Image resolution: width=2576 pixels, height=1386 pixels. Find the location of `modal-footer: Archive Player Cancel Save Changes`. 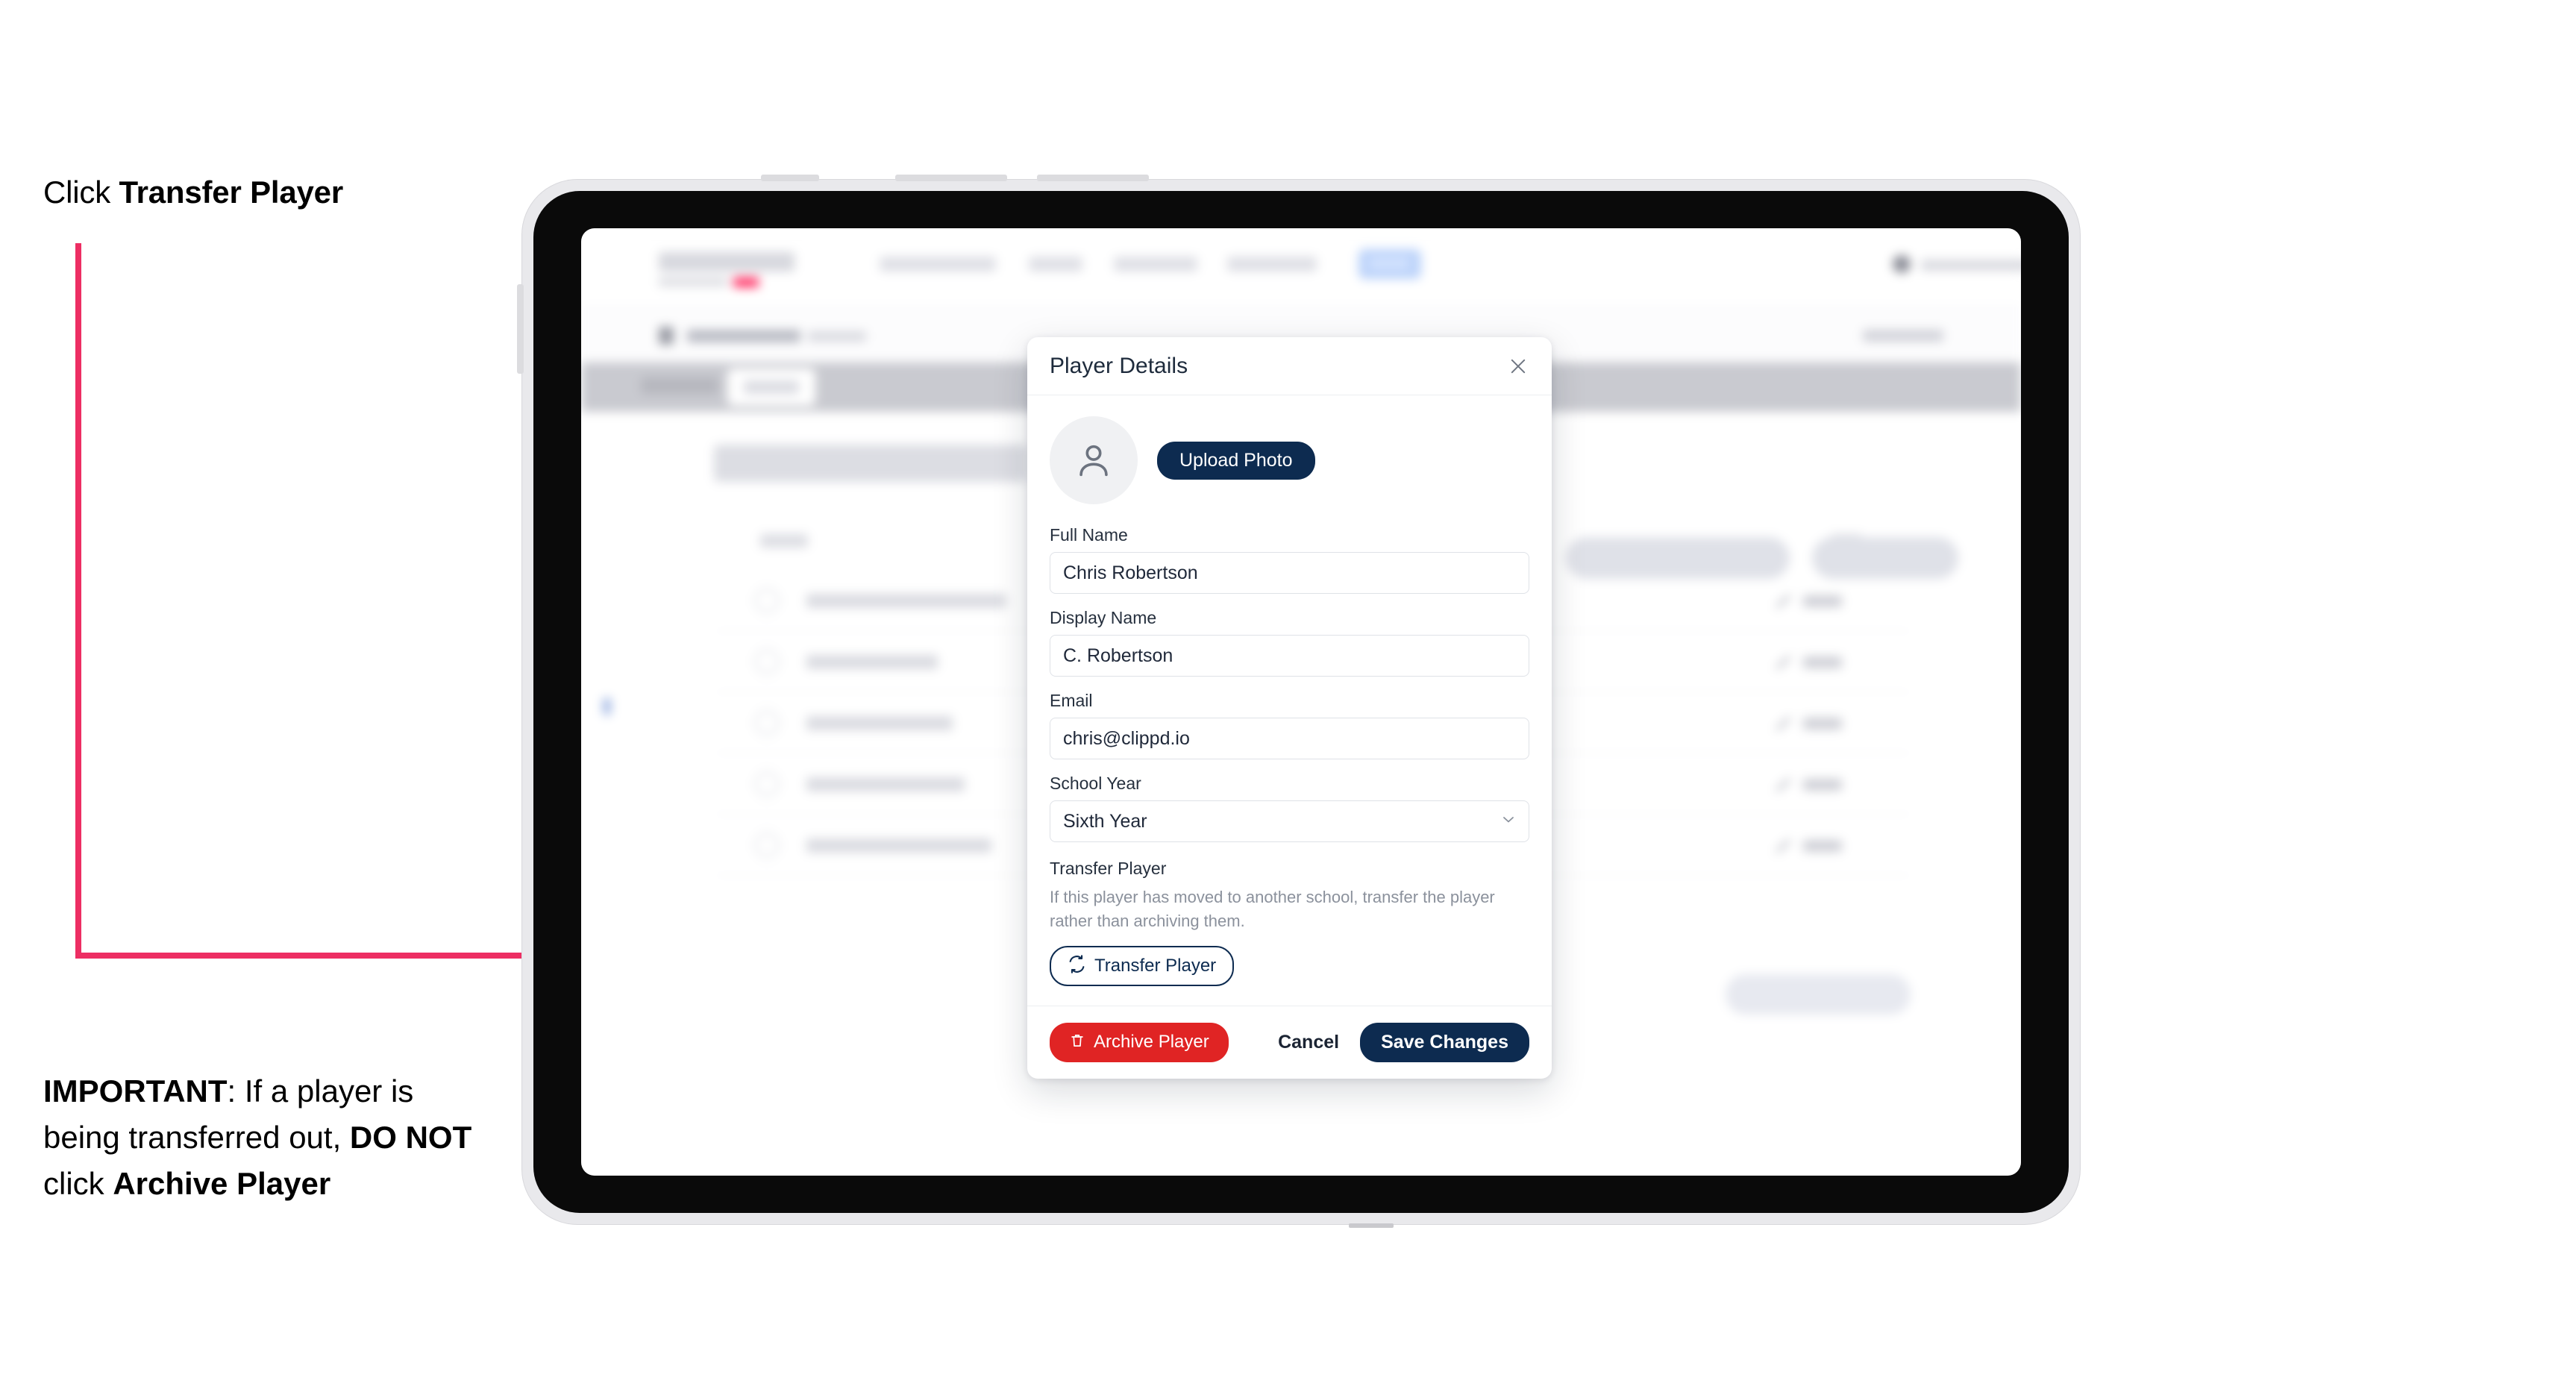

modal-footer: Archive Player Cancel Save Changes is located at coordinates (1289, 1042).